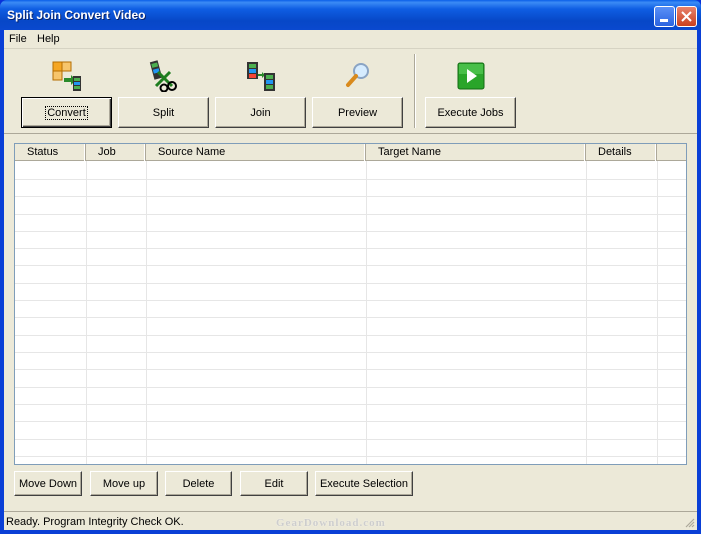 This screenshot has height=534, width=701. I want to click on execute-selection-button: Execute Selection, so click(364, 483).